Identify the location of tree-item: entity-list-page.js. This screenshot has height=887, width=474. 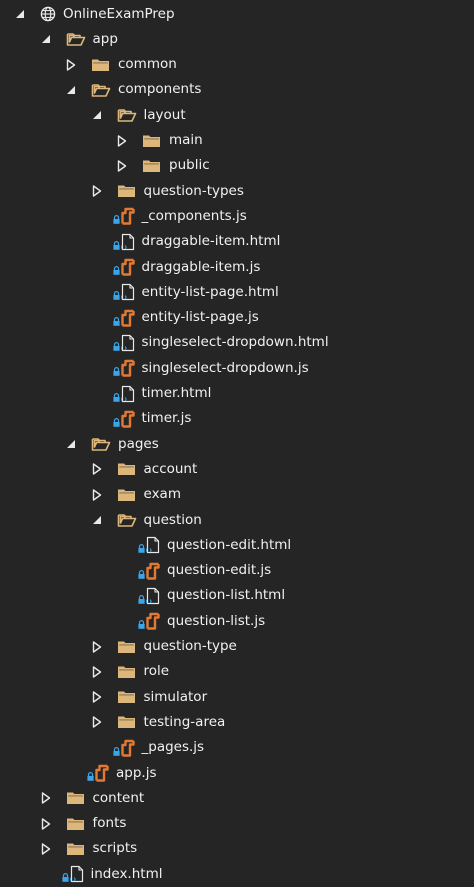
(237, 317).